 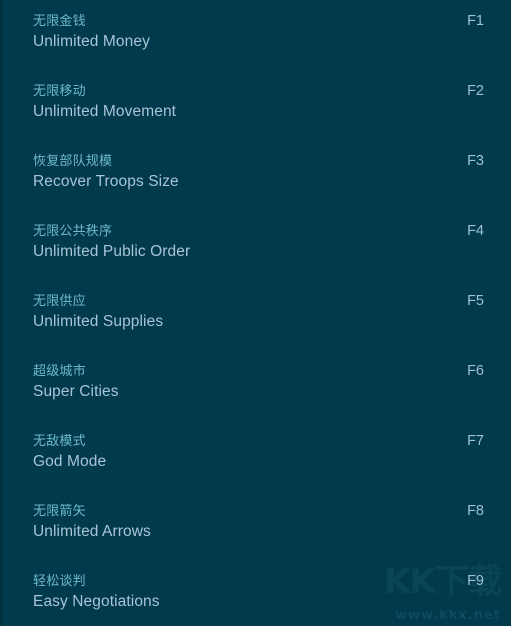 I want to click on cheat-name-cn: 无限金钱, so click(x=59, y=20).